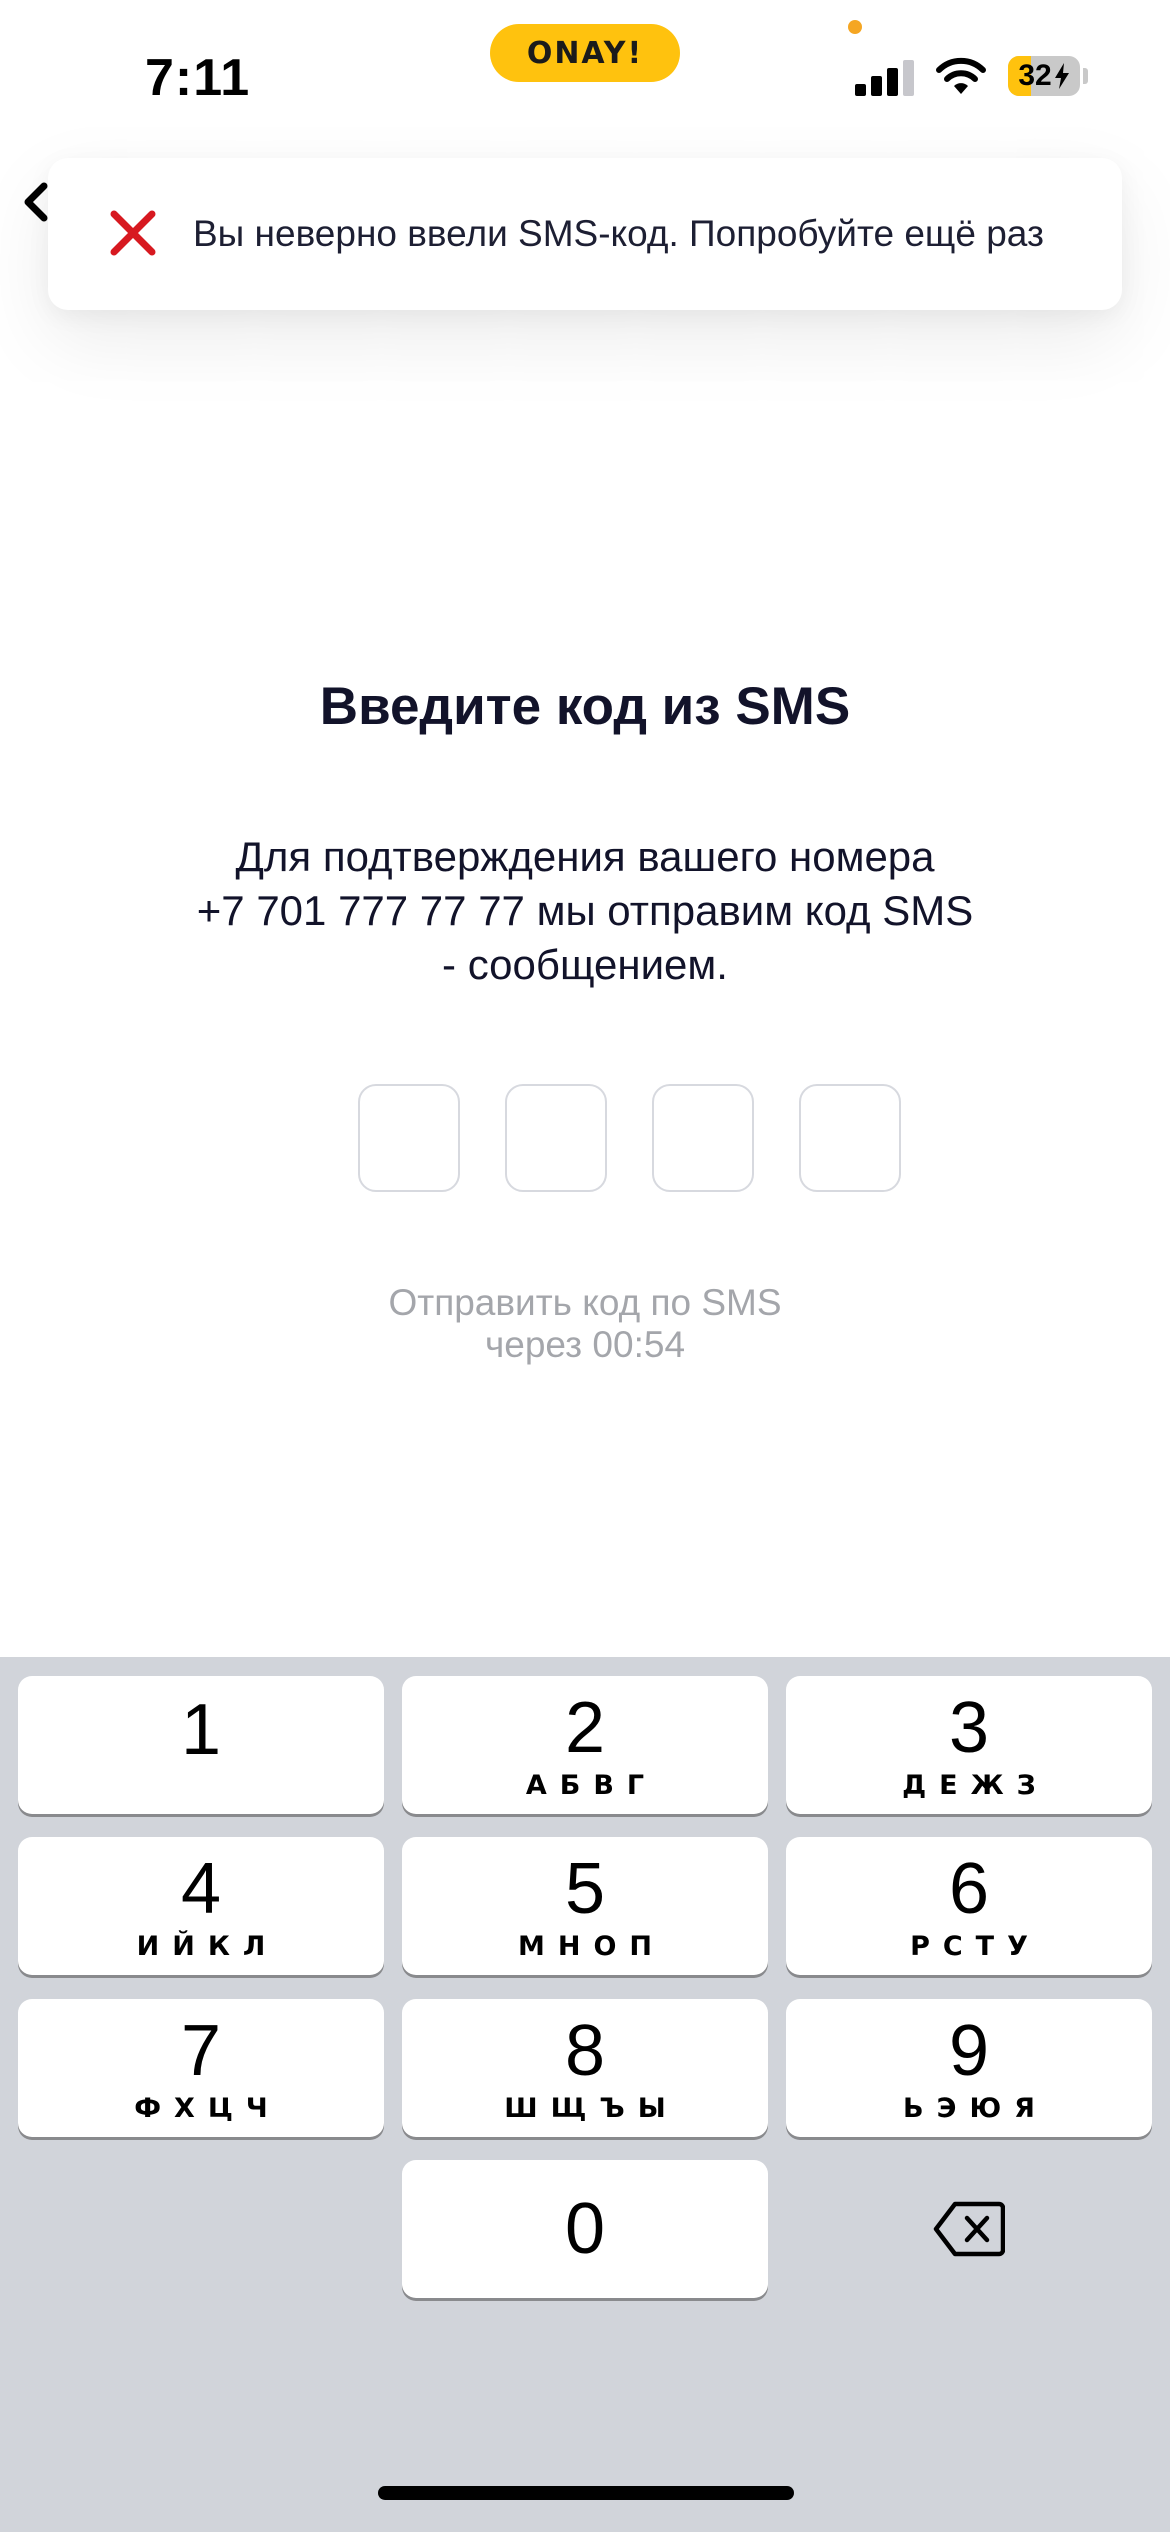 The image size is (1170, 2532). I want to click on key-3: 3 ДЕЖЗ, so click(969, 1745).